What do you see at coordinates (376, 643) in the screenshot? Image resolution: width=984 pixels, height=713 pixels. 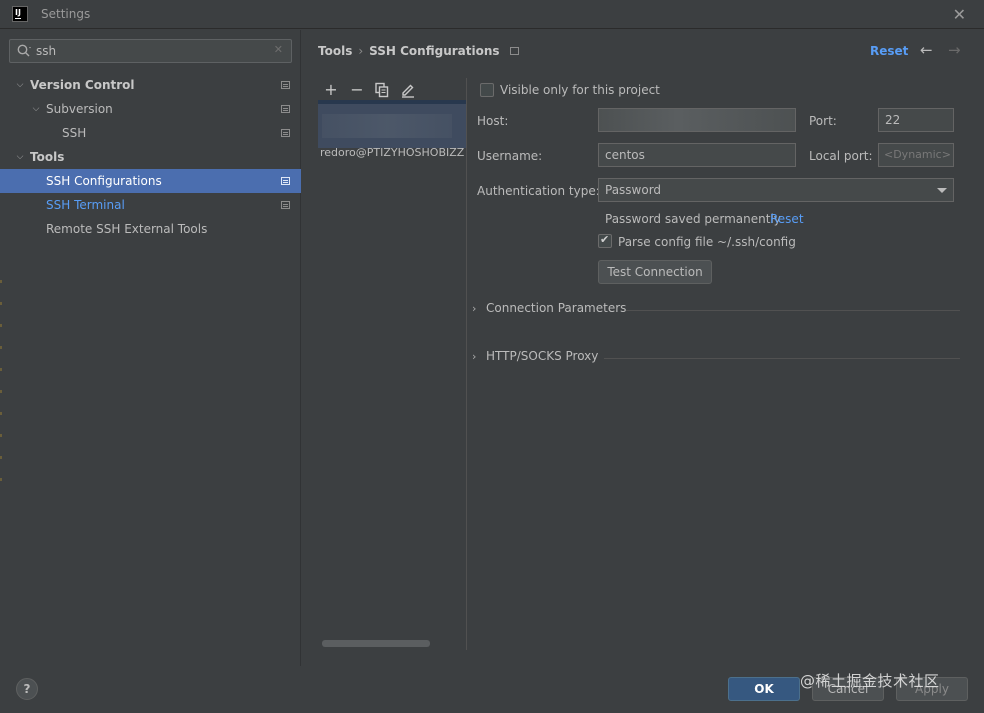 I see `horizontal-scrollbar` at bounding box center [376, 643].